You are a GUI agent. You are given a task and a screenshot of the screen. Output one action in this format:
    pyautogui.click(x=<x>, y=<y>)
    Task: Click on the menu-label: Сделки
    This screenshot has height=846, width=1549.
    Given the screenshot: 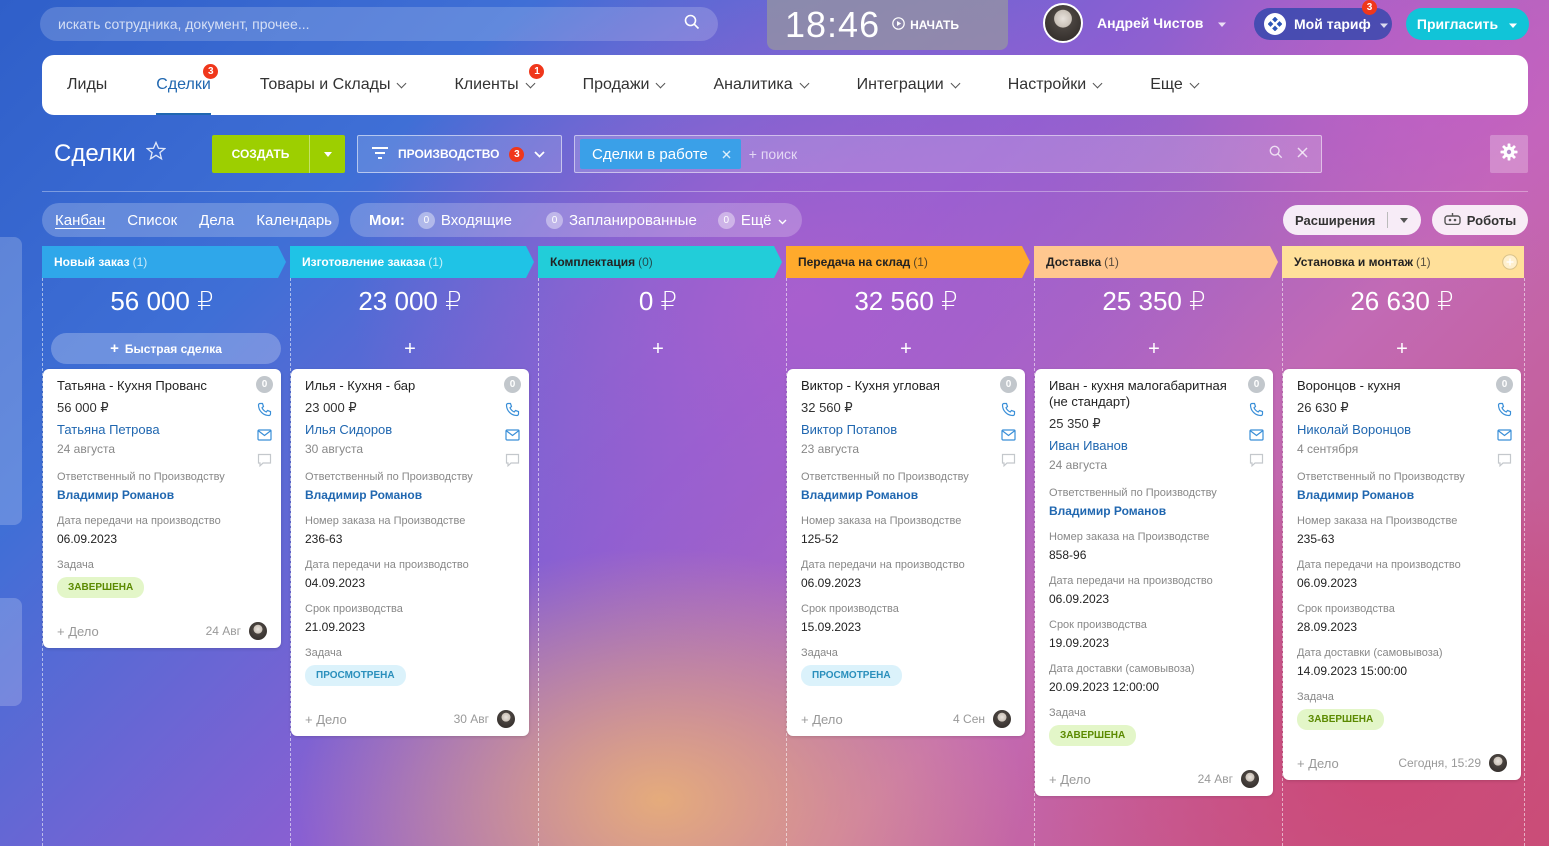 What is the action you would take?
    pyautogui.click(x=183, y=84)
    